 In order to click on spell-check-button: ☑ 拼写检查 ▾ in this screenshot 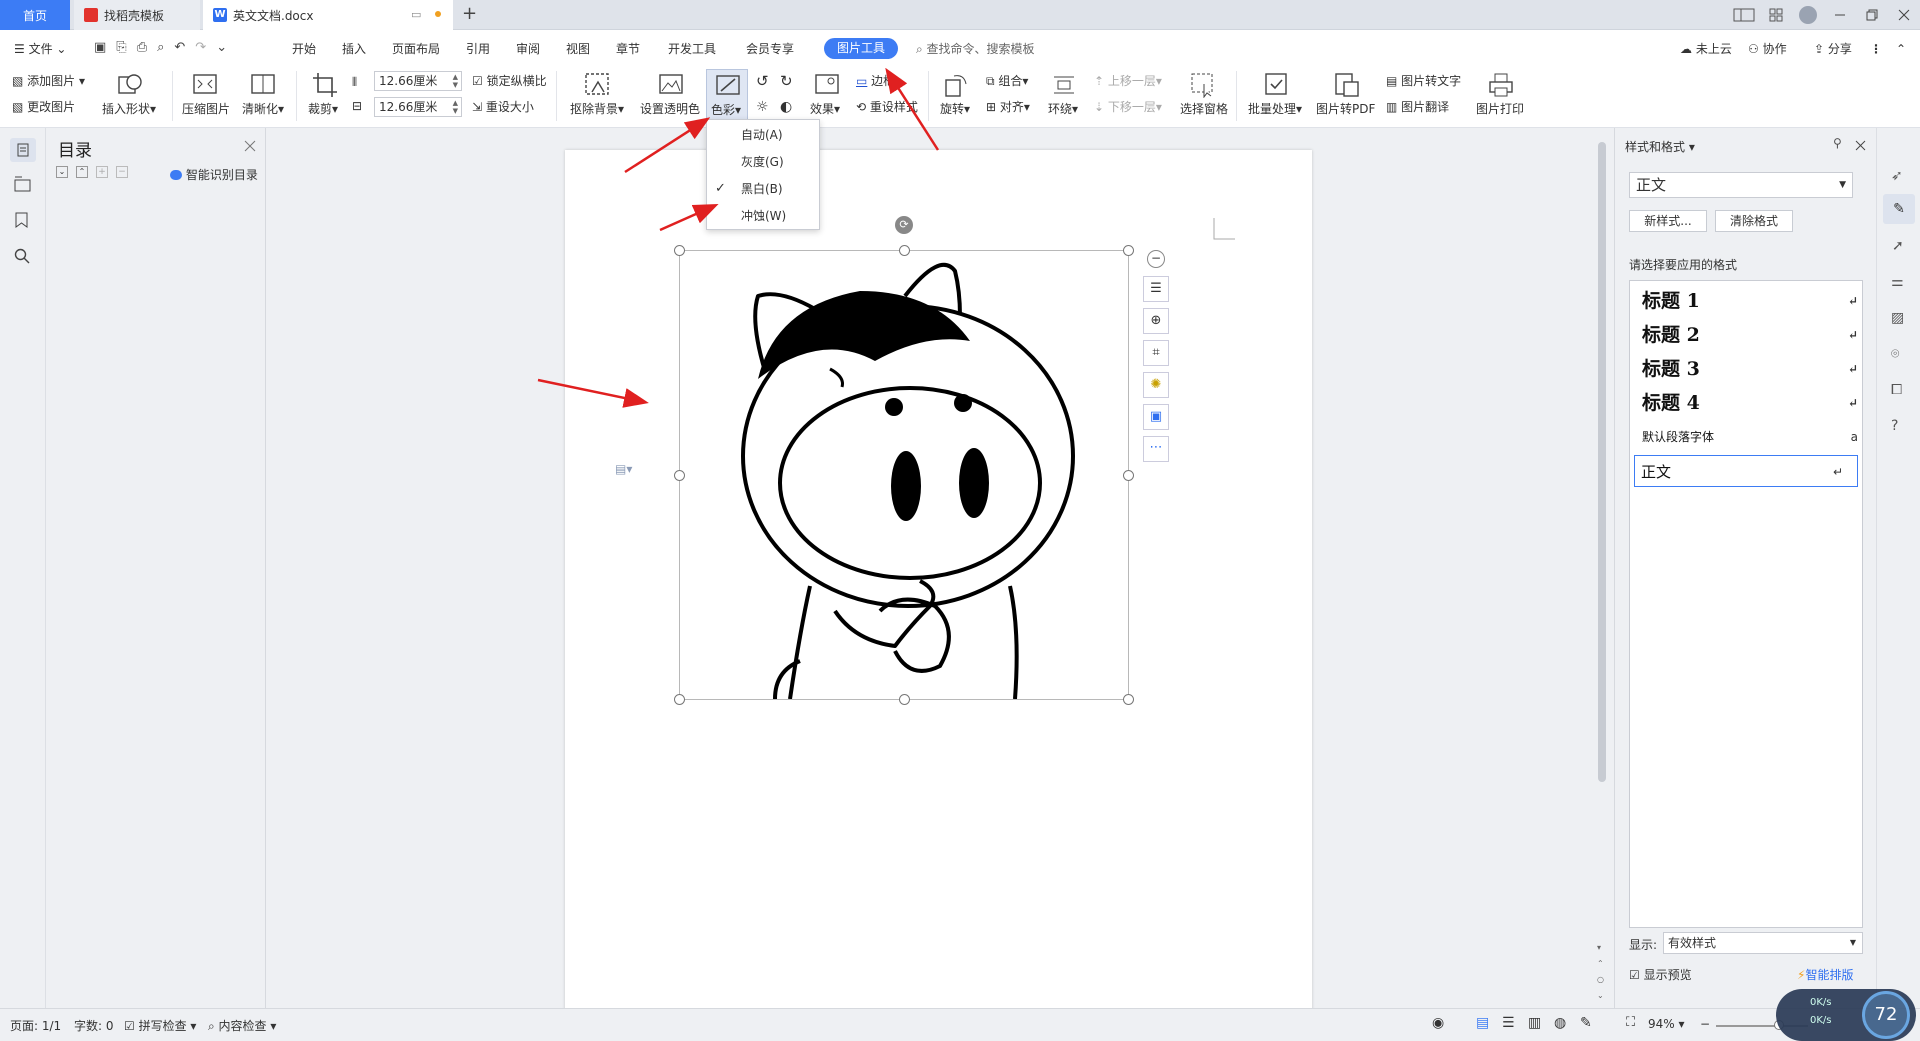, I will do `click(160, 1025)`.